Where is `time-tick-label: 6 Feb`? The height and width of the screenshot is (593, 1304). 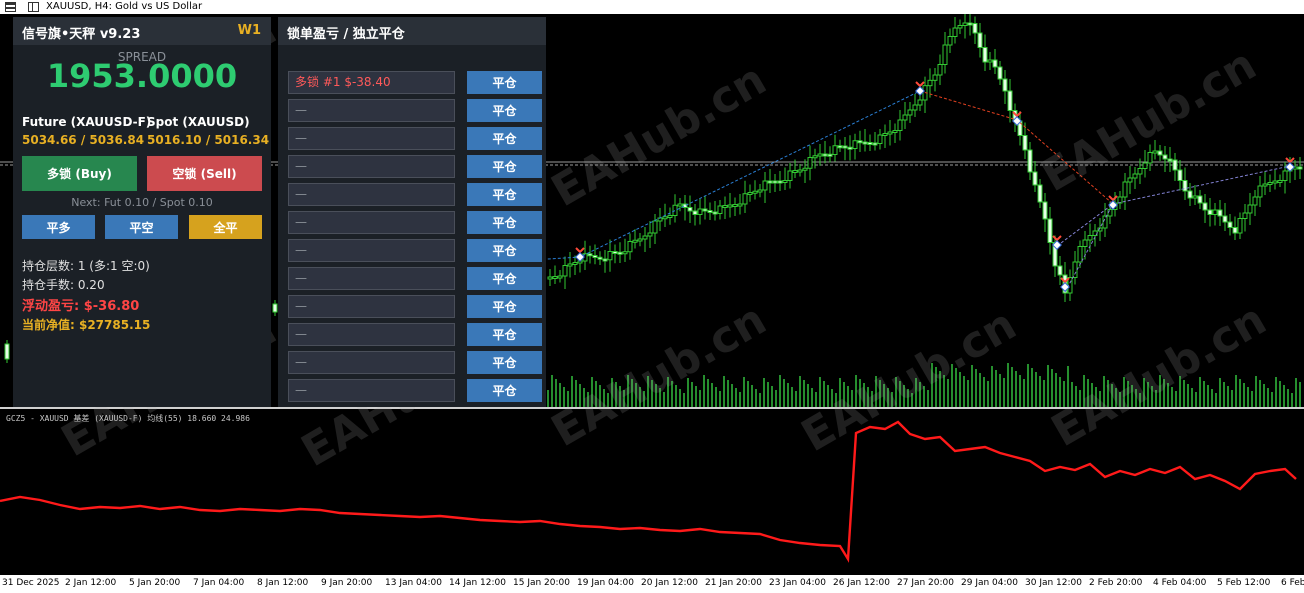
time-tick-label: 6 Feb is located at coordinates (1292, 583).